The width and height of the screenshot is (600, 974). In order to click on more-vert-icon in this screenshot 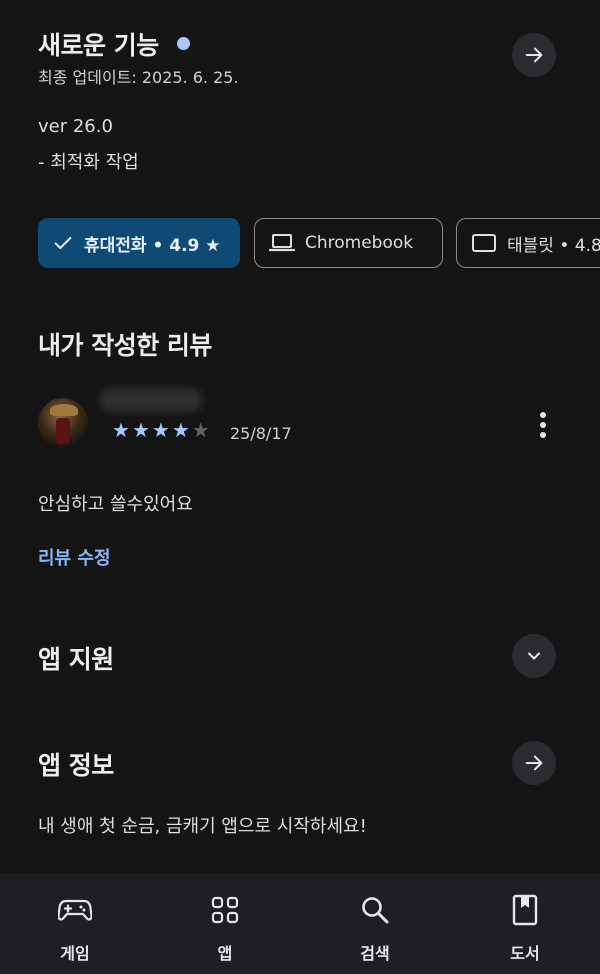, I will do `click(543, 425)`.